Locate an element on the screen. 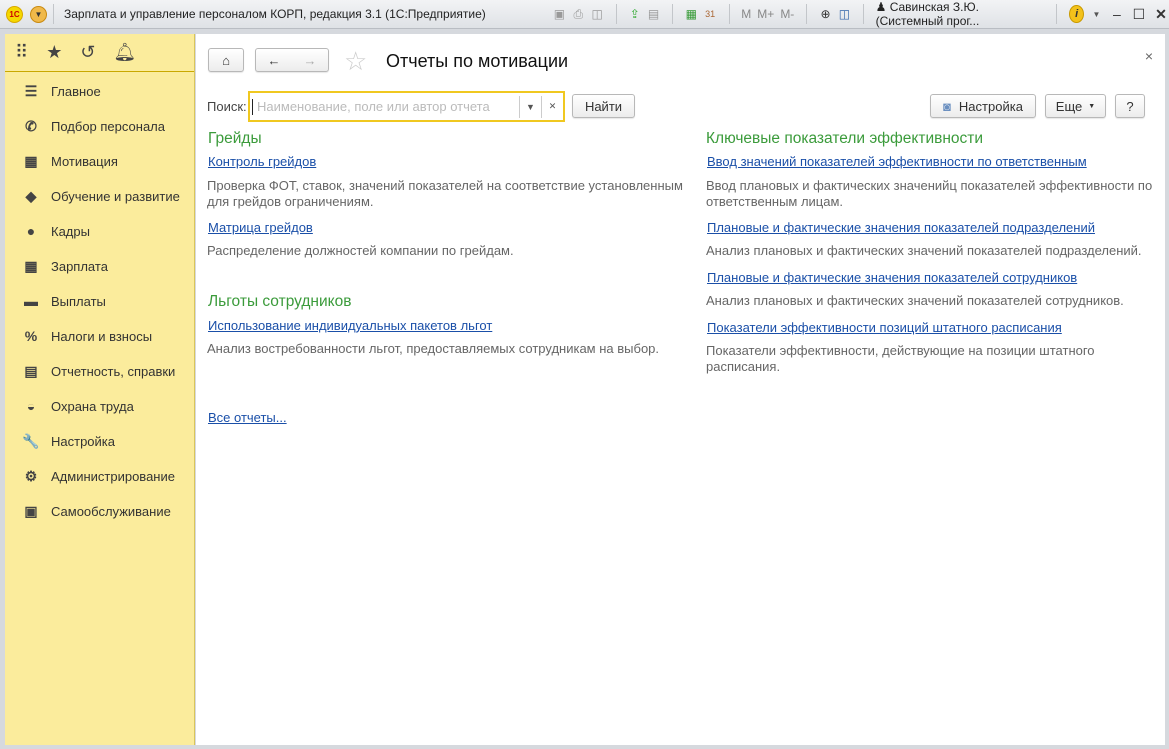  sidebar-item-label: Обучение и развитие is located at coordinates (115, 196).